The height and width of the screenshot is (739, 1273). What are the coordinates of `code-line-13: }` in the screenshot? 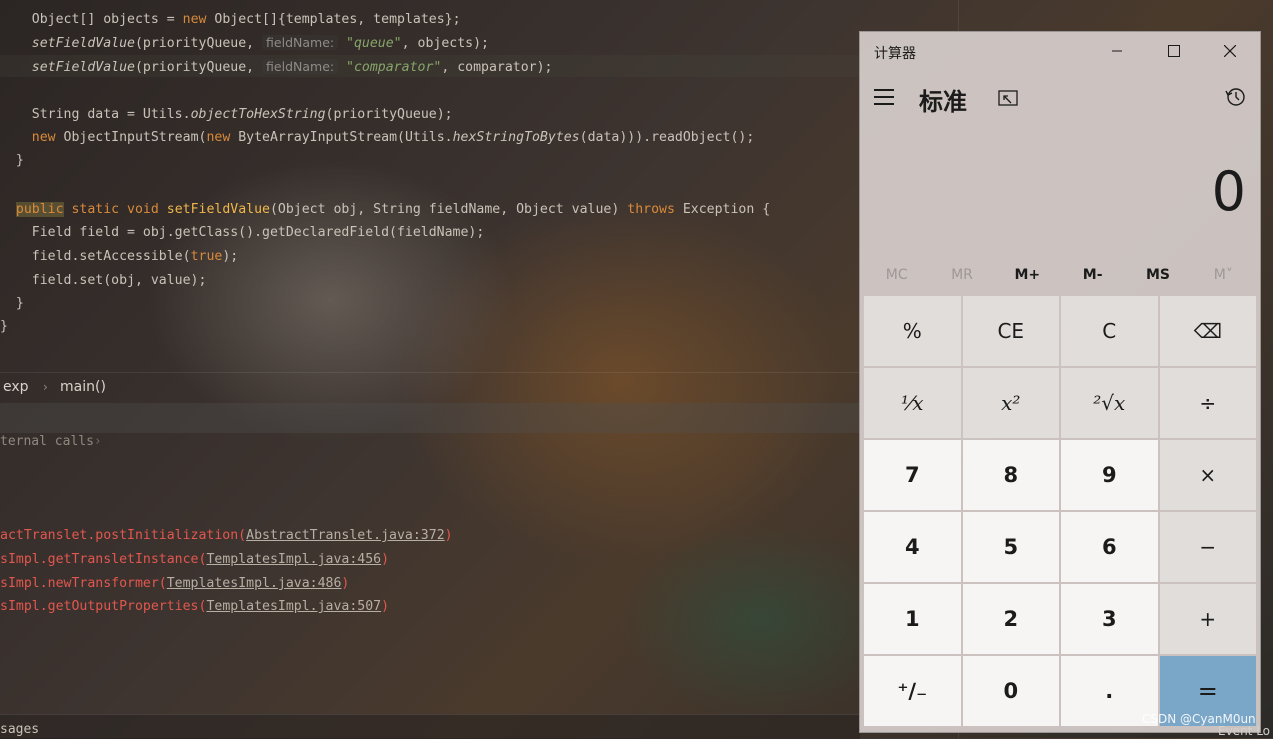 It's located at (12, 303).